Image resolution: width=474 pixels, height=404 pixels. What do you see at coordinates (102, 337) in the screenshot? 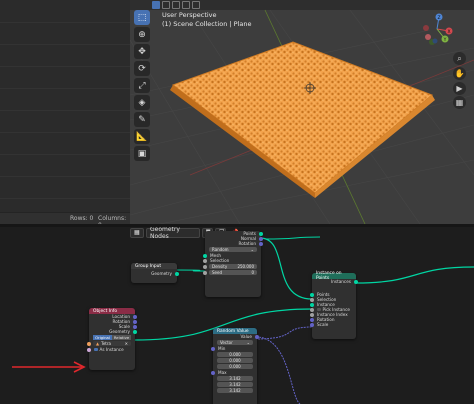
I see `original-button: Original` at bounding box center [102, 337].